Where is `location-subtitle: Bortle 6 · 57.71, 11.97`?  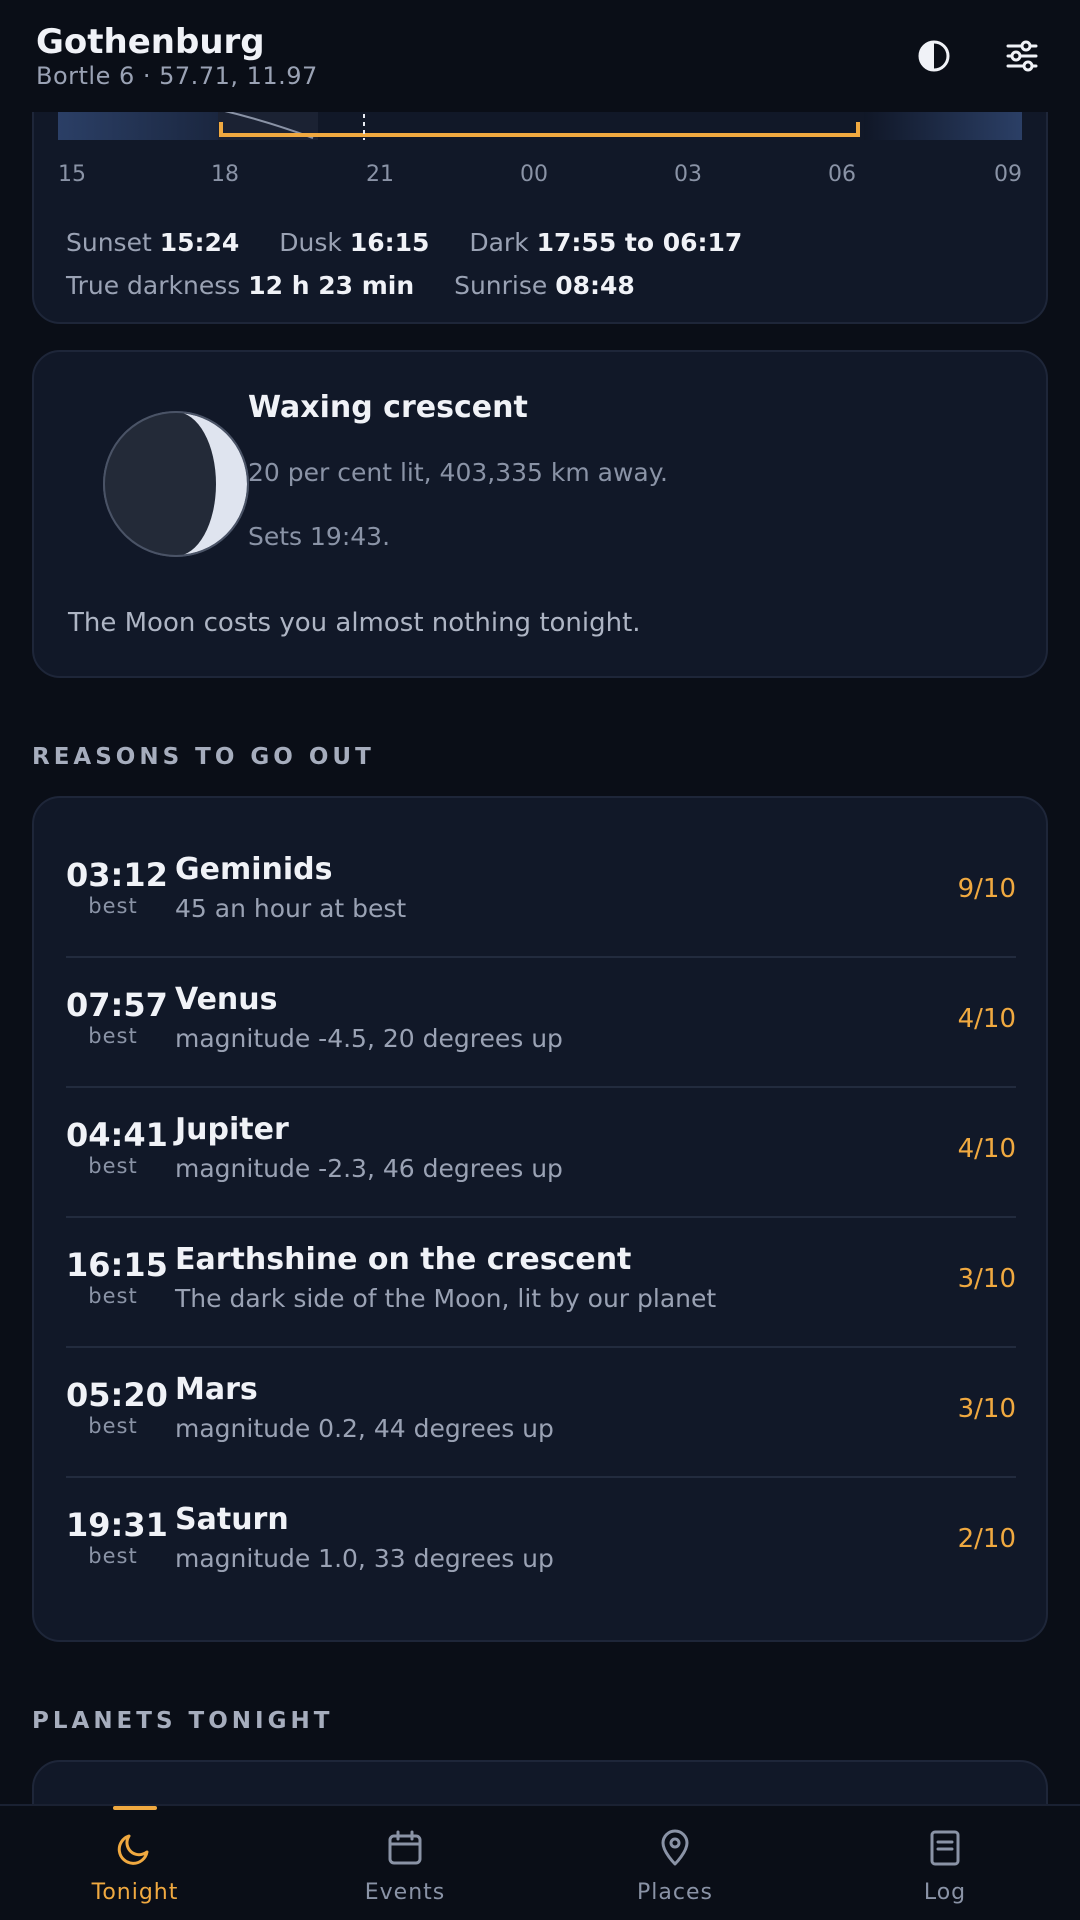
location-subtitle: Bortle 6 · 57.71, 11.97 is located at coordinates (177, 76).